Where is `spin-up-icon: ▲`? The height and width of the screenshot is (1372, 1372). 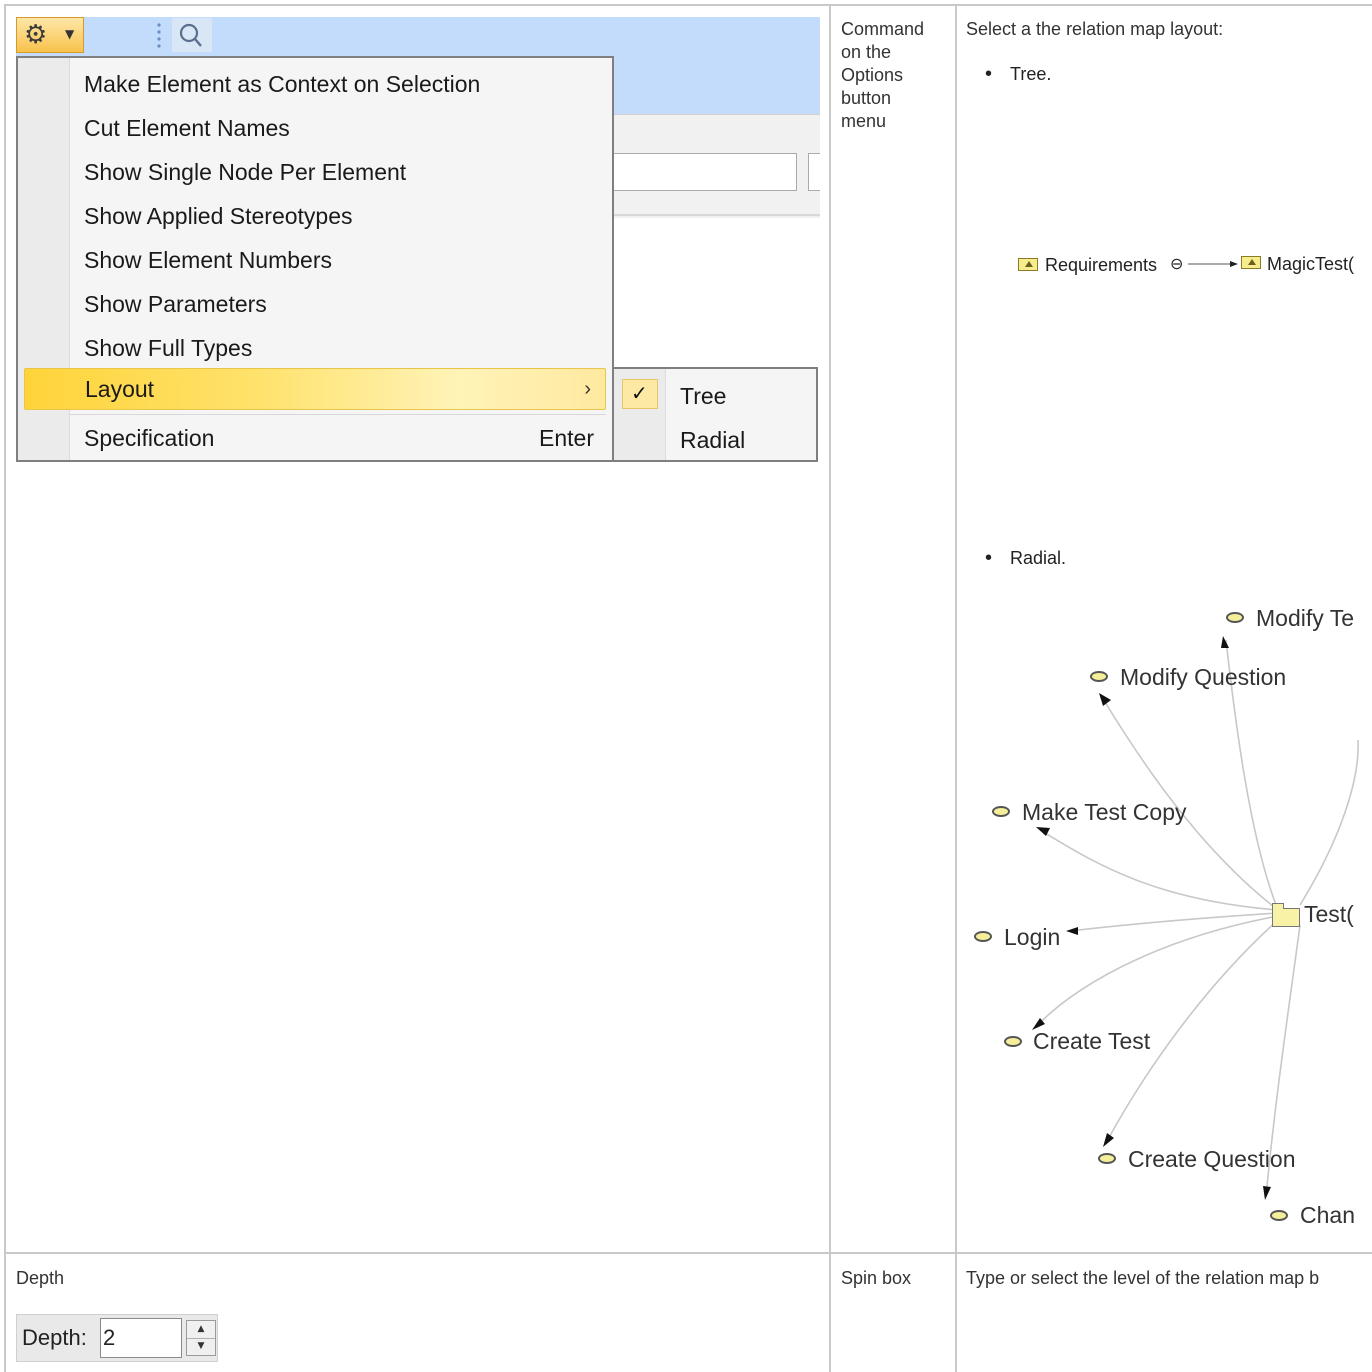 spin-up-icon: ▲ is located at coordinates (201, 1330).